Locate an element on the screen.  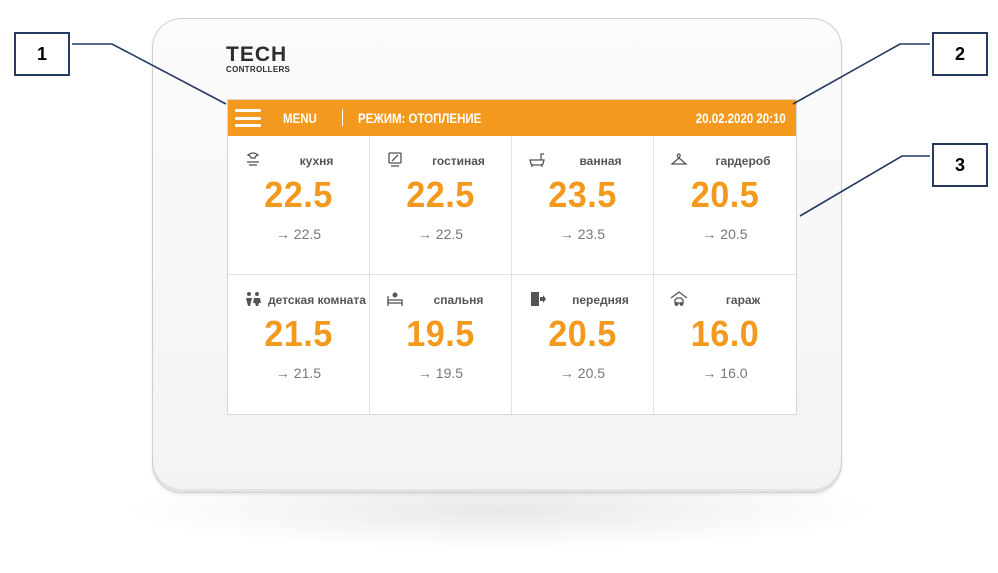
zone-tile-garage: гараж 16.0 → 16.0 is located at coordinates (725, 344).